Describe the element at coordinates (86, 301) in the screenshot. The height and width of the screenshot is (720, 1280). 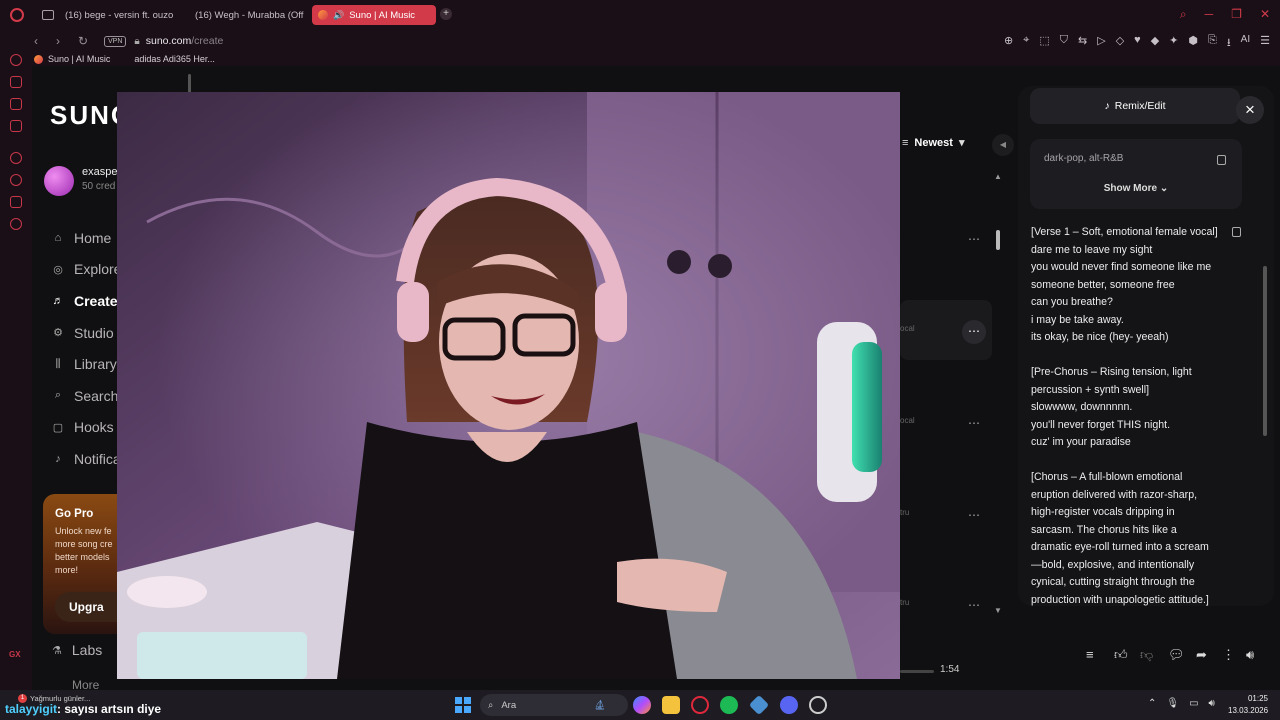
I see `sidebar-item-create: ♬ Create` at that location.